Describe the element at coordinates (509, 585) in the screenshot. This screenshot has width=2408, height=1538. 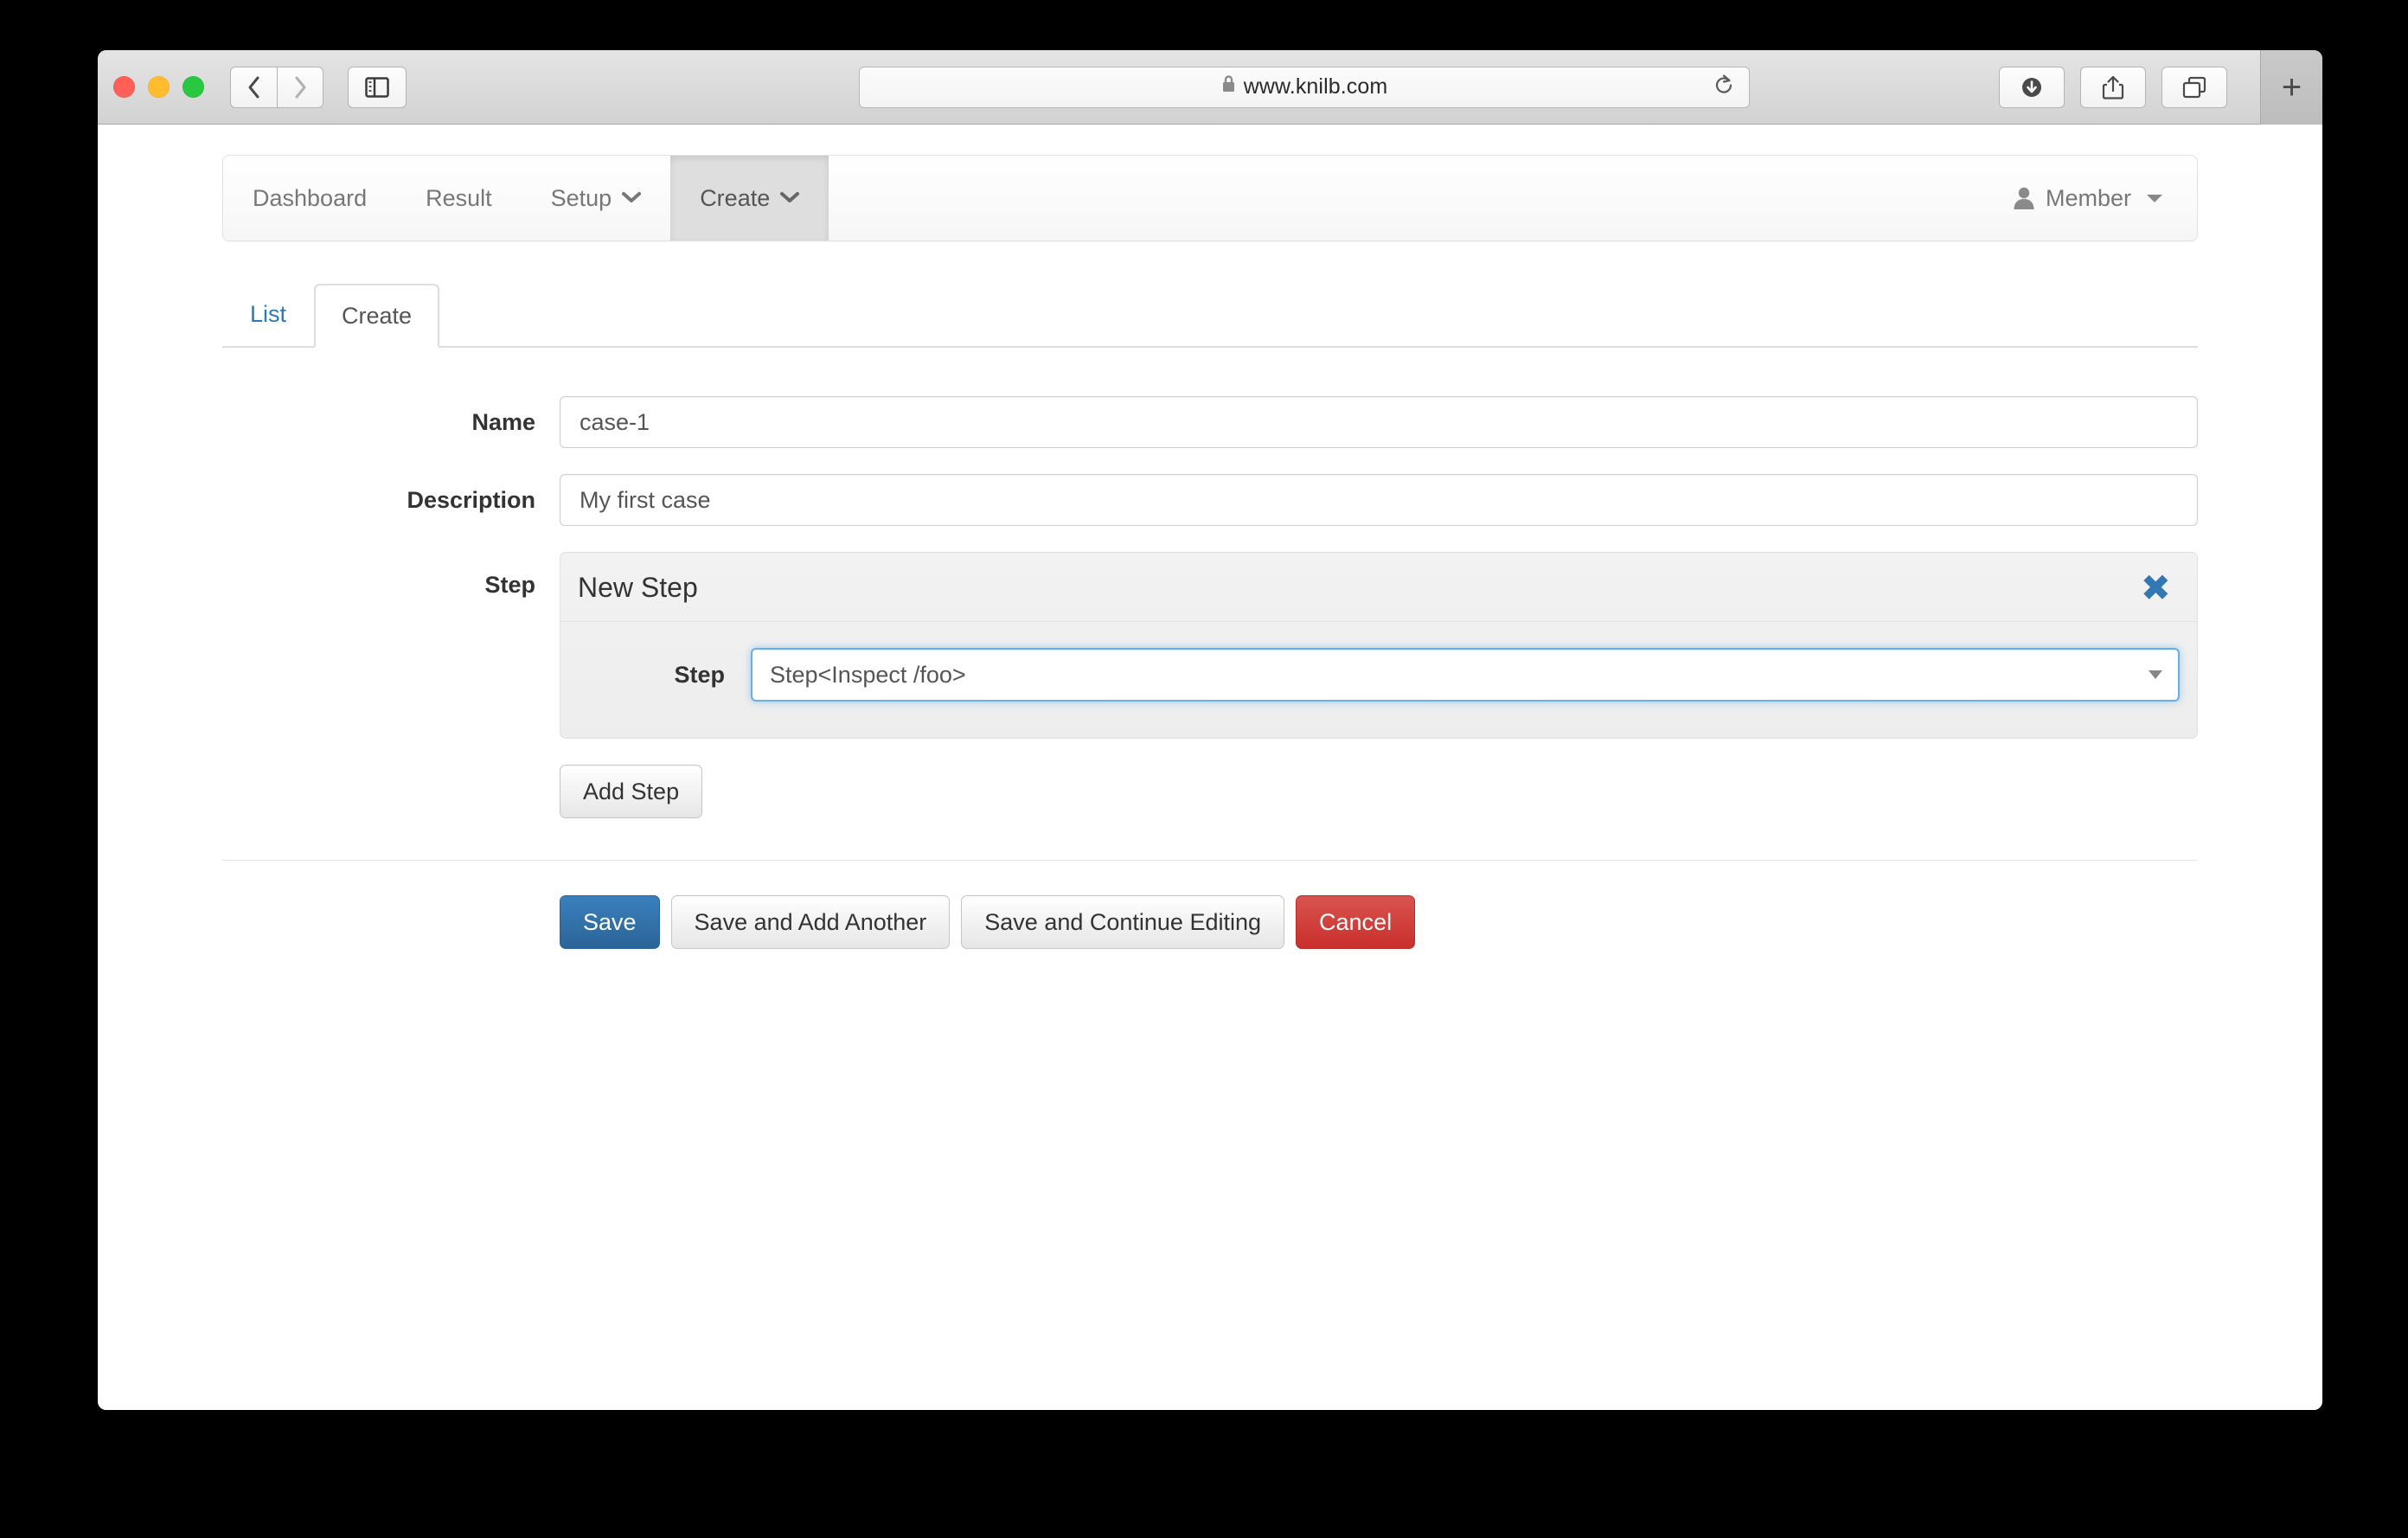
I see `step-label: Step` at that location.